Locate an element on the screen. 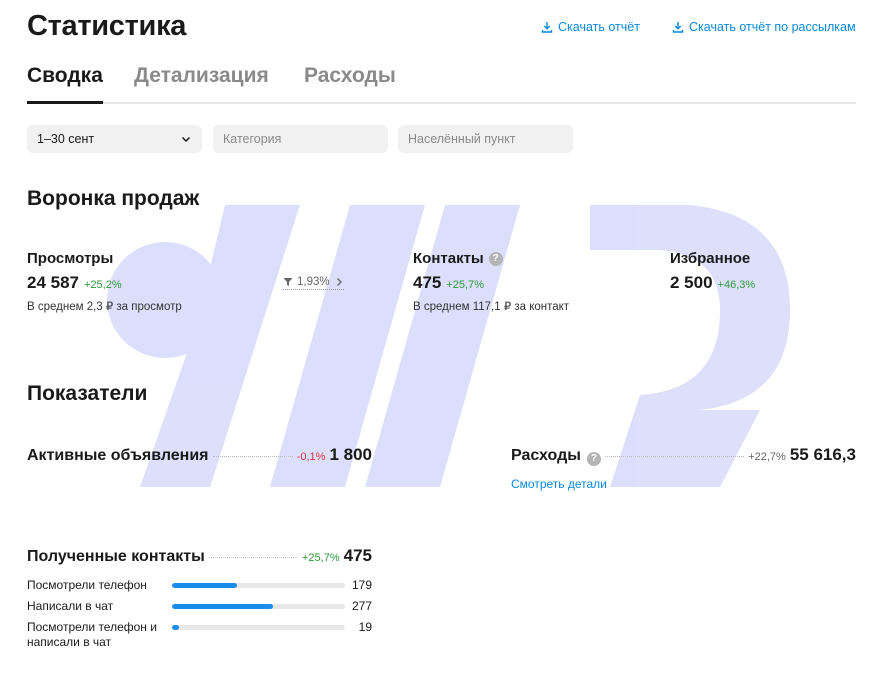 Image resolution: width=874 pixels, height=691 pixels. tab-summary: Сводка is located at coordinates (65, 84).